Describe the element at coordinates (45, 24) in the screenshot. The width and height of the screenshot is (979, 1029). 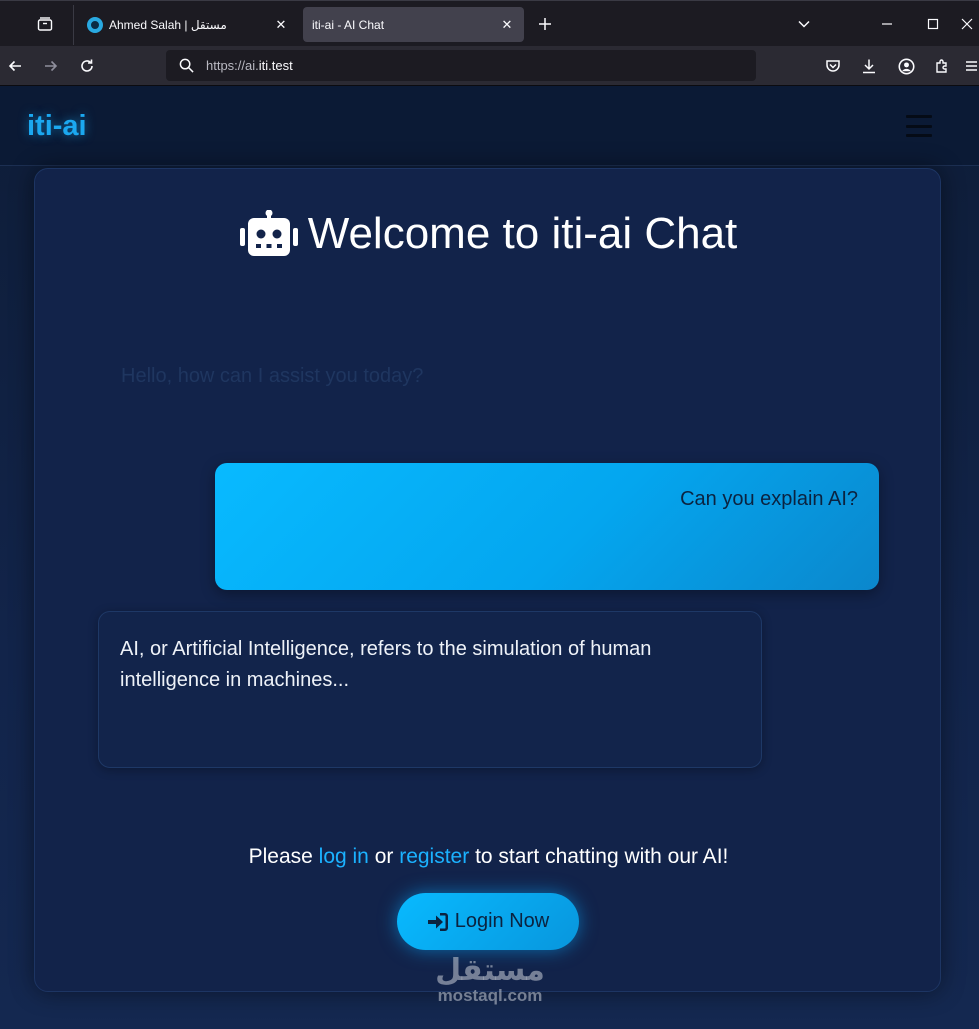
I see `tab-list-icon` at that location.